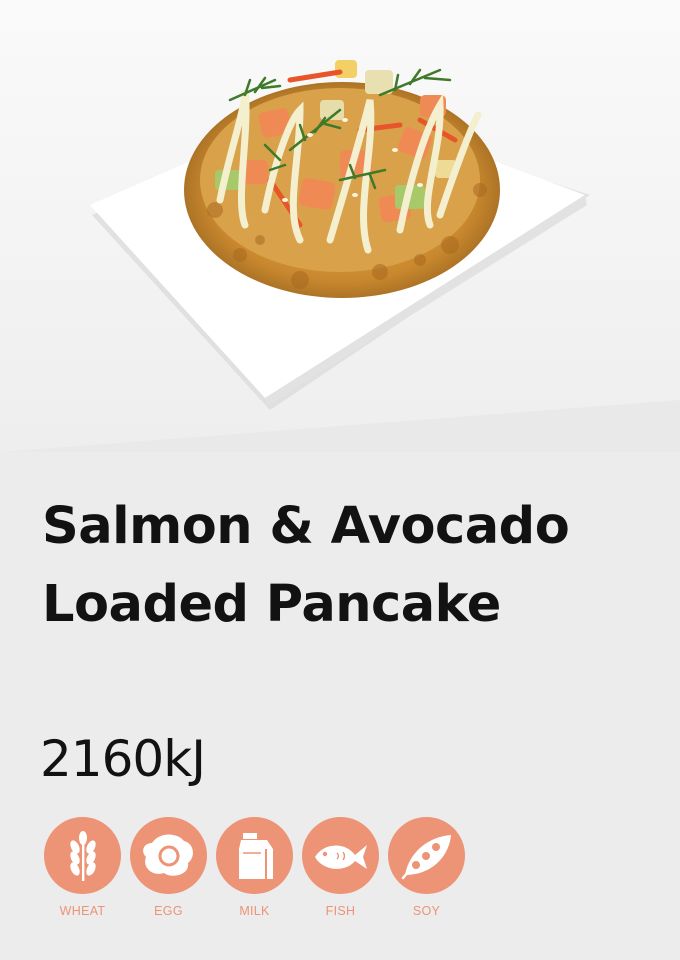 The width and height of the screenshot is (680, 960). What do you see at coordinates (254, 855) in the screenshot?
I see `milk-carton-icon` at bounding box center [254, 855].